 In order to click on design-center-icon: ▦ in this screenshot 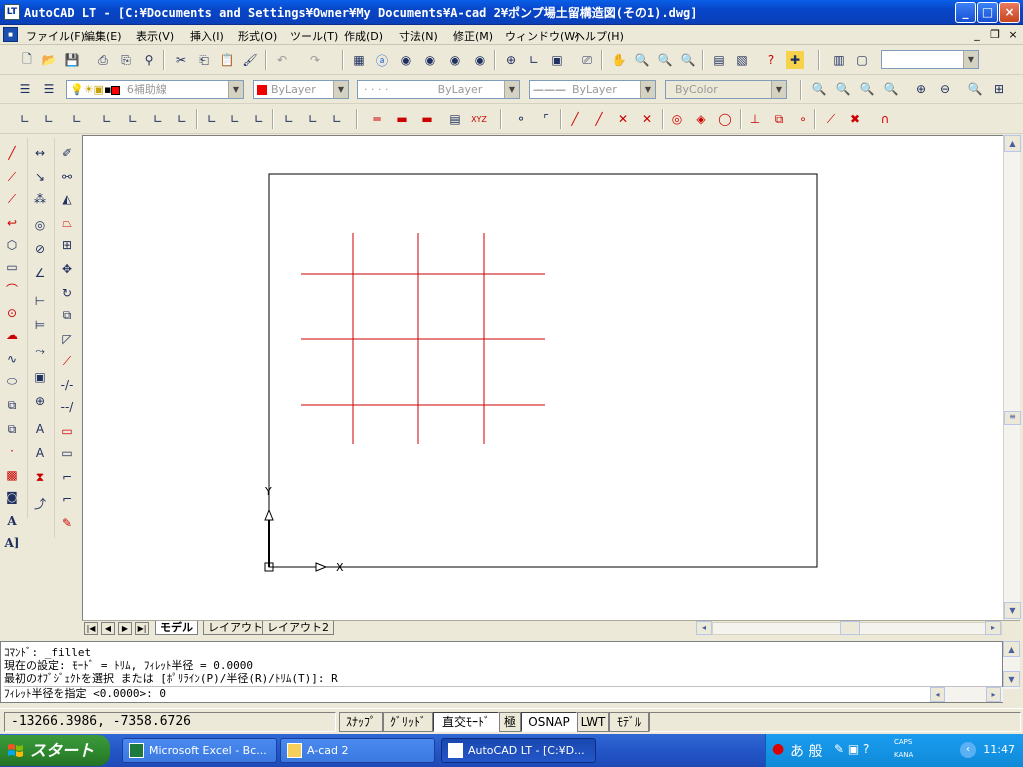, I will do `click(359, 60)`.